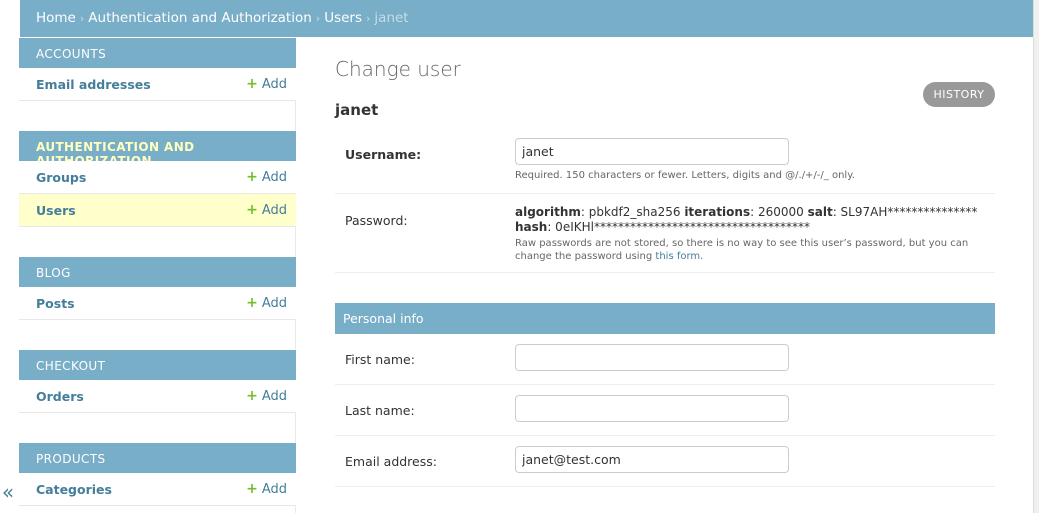 The width and height of the screenshot is (1039, 513). Describe the element at coordinates (376, 220) in the screenshot. I see `password-label: Password:` at that location.